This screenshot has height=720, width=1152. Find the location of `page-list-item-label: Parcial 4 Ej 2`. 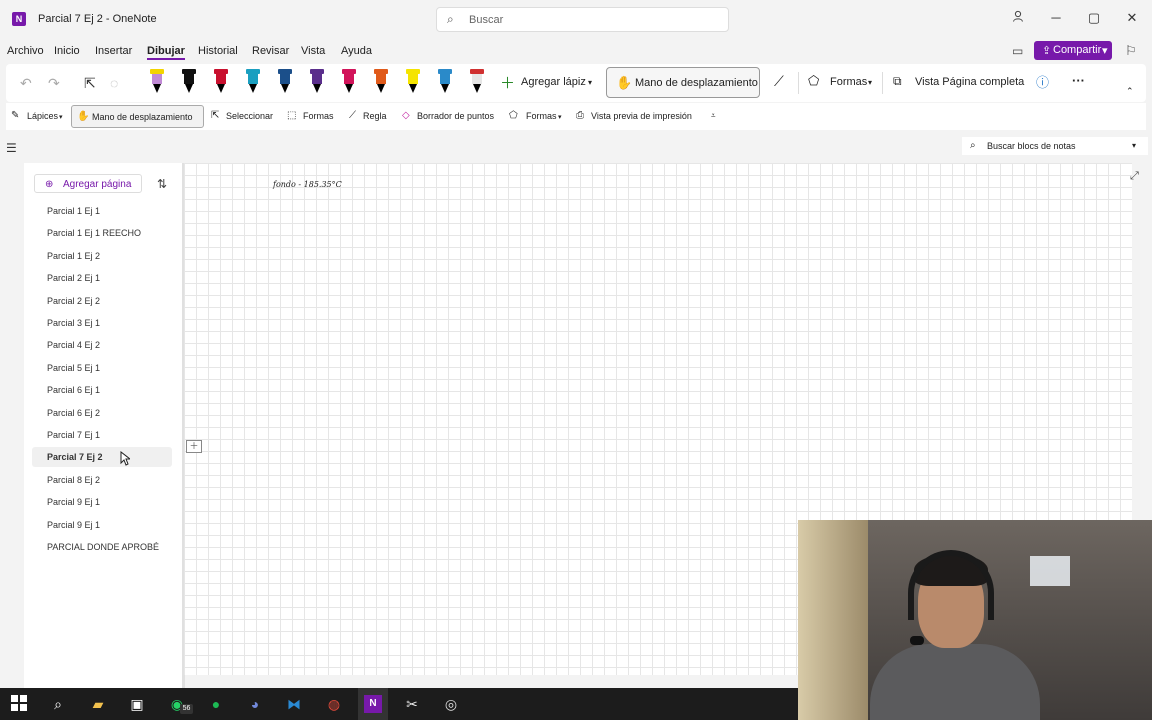

page-list-item-label: Parcial 4 Ej 2 is located at coordinates (74, 345).